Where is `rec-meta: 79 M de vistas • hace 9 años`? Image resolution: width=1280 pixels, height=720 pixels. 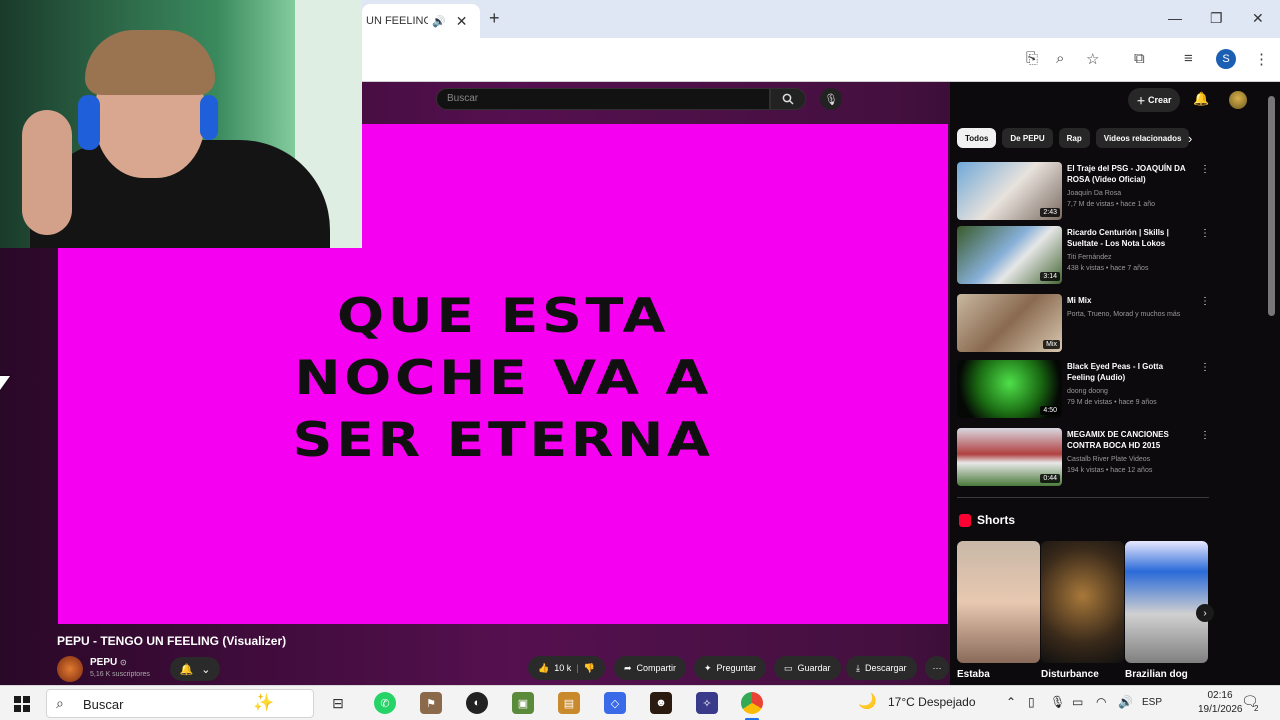 rec-meta: 79 M de vistas • hace 9 años is located at coordinates (1112, 402).